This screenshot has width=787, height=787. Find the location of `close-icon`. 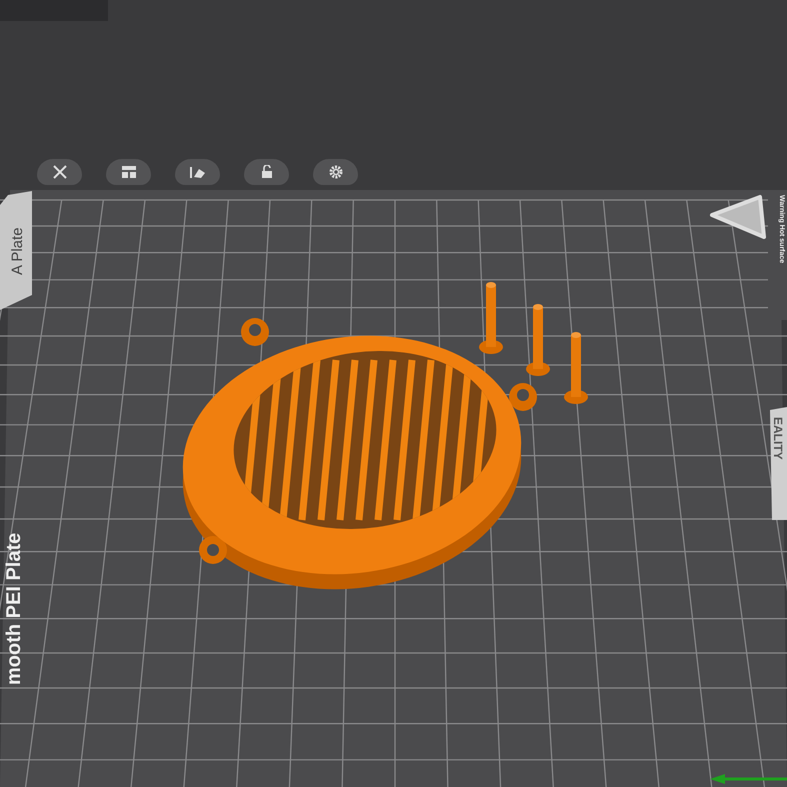

close-icon is located at coordinates (59, 172).